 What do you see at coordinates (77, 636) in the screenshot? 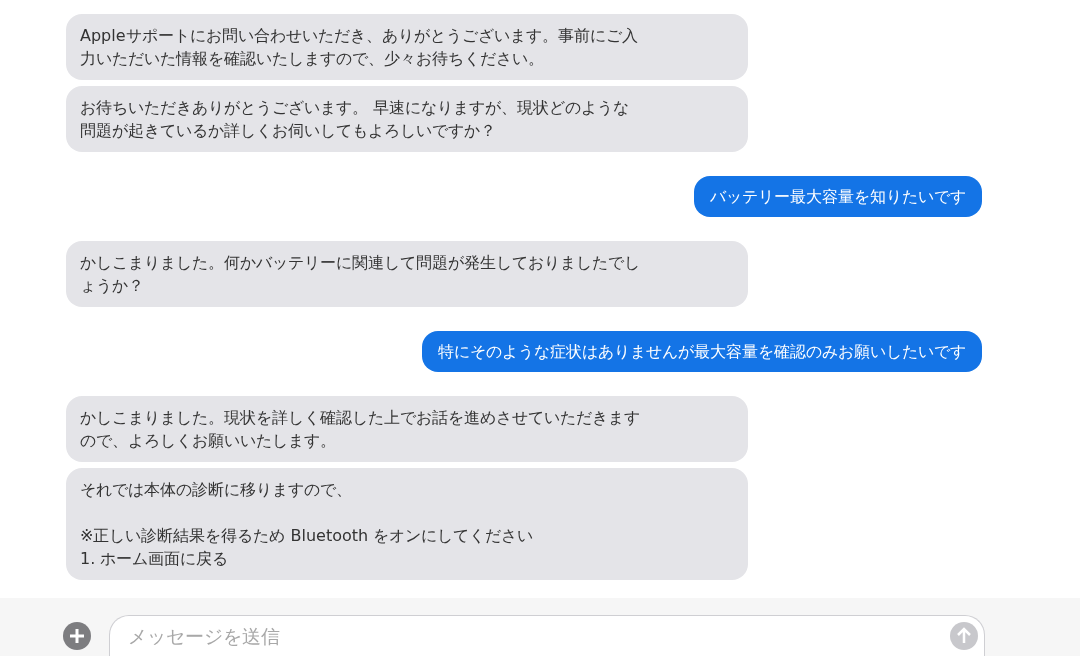
I see `plus-icon` at bounding box center [77, 636].